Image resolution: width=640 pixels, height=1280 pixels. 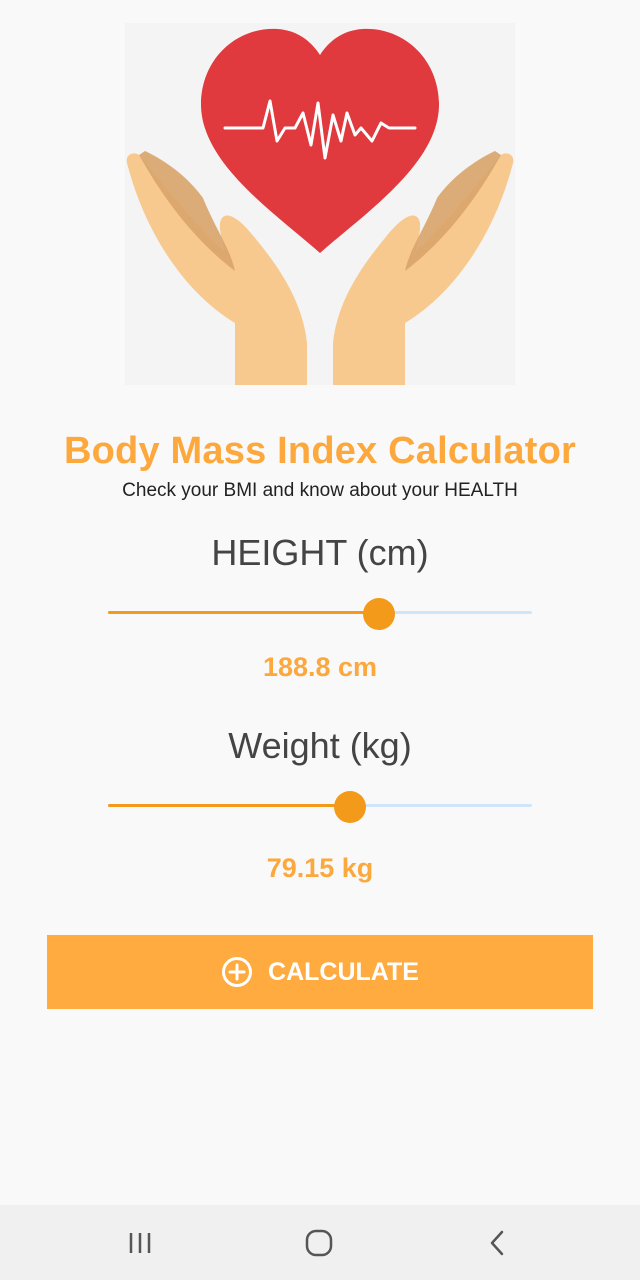 I want to click on back-icon, so click(x=497, y=1243).